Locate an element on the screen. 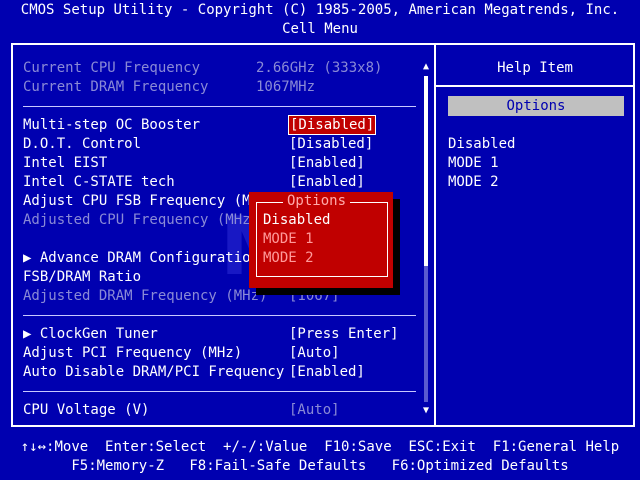  help-divider is located at coordinates (535, 86).